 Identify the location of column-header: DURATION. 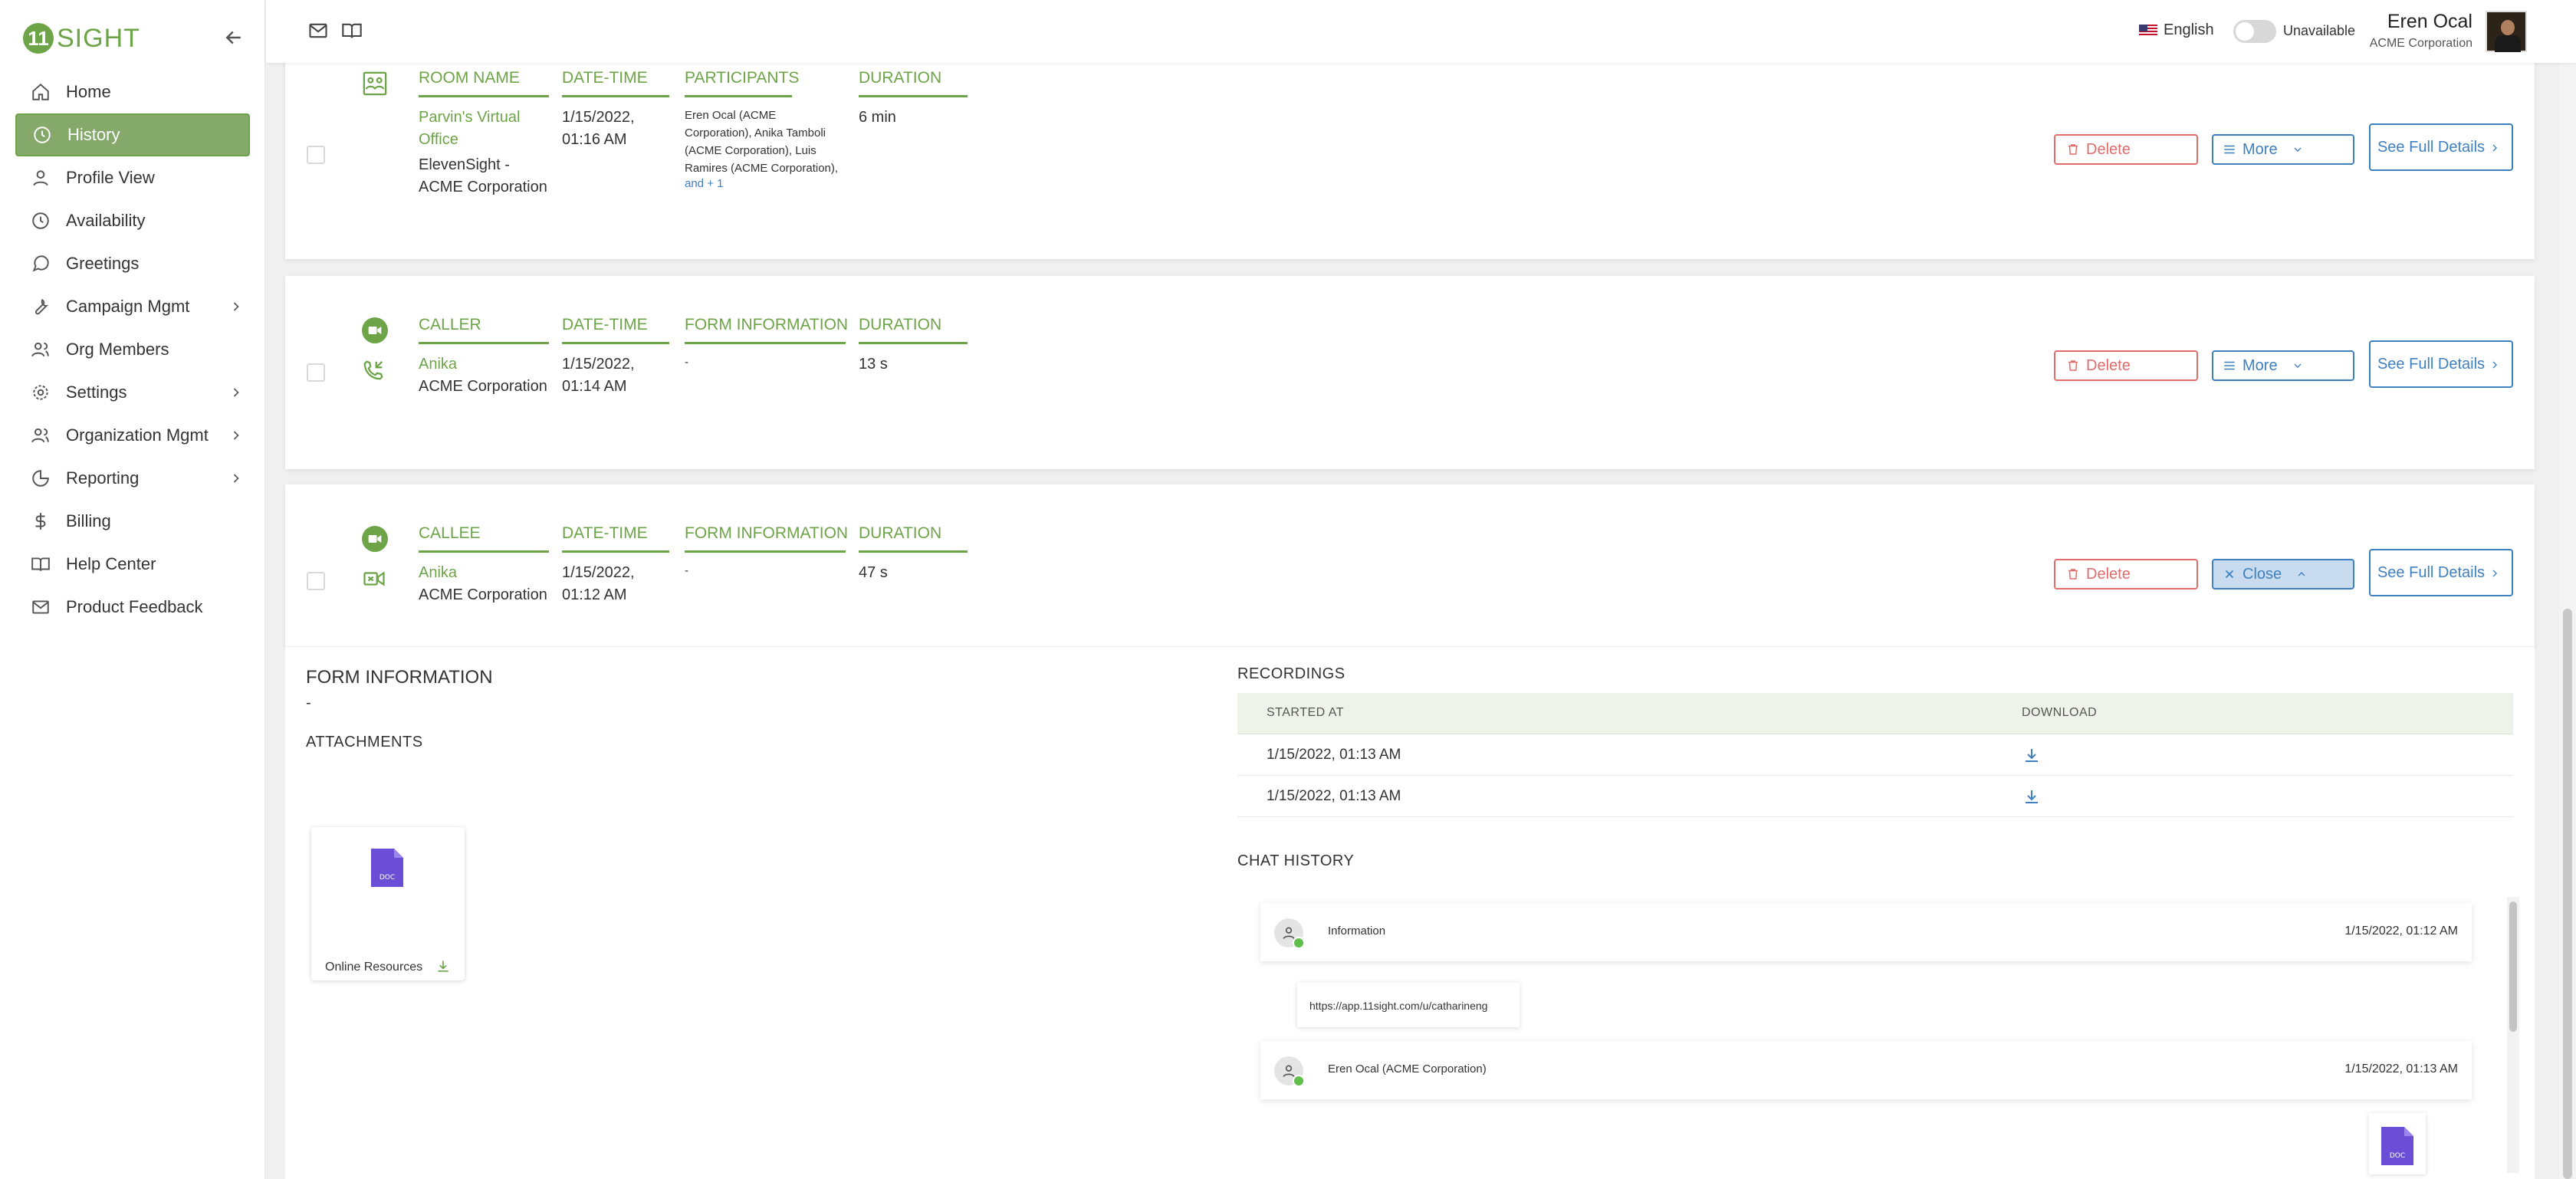
(913, 83).